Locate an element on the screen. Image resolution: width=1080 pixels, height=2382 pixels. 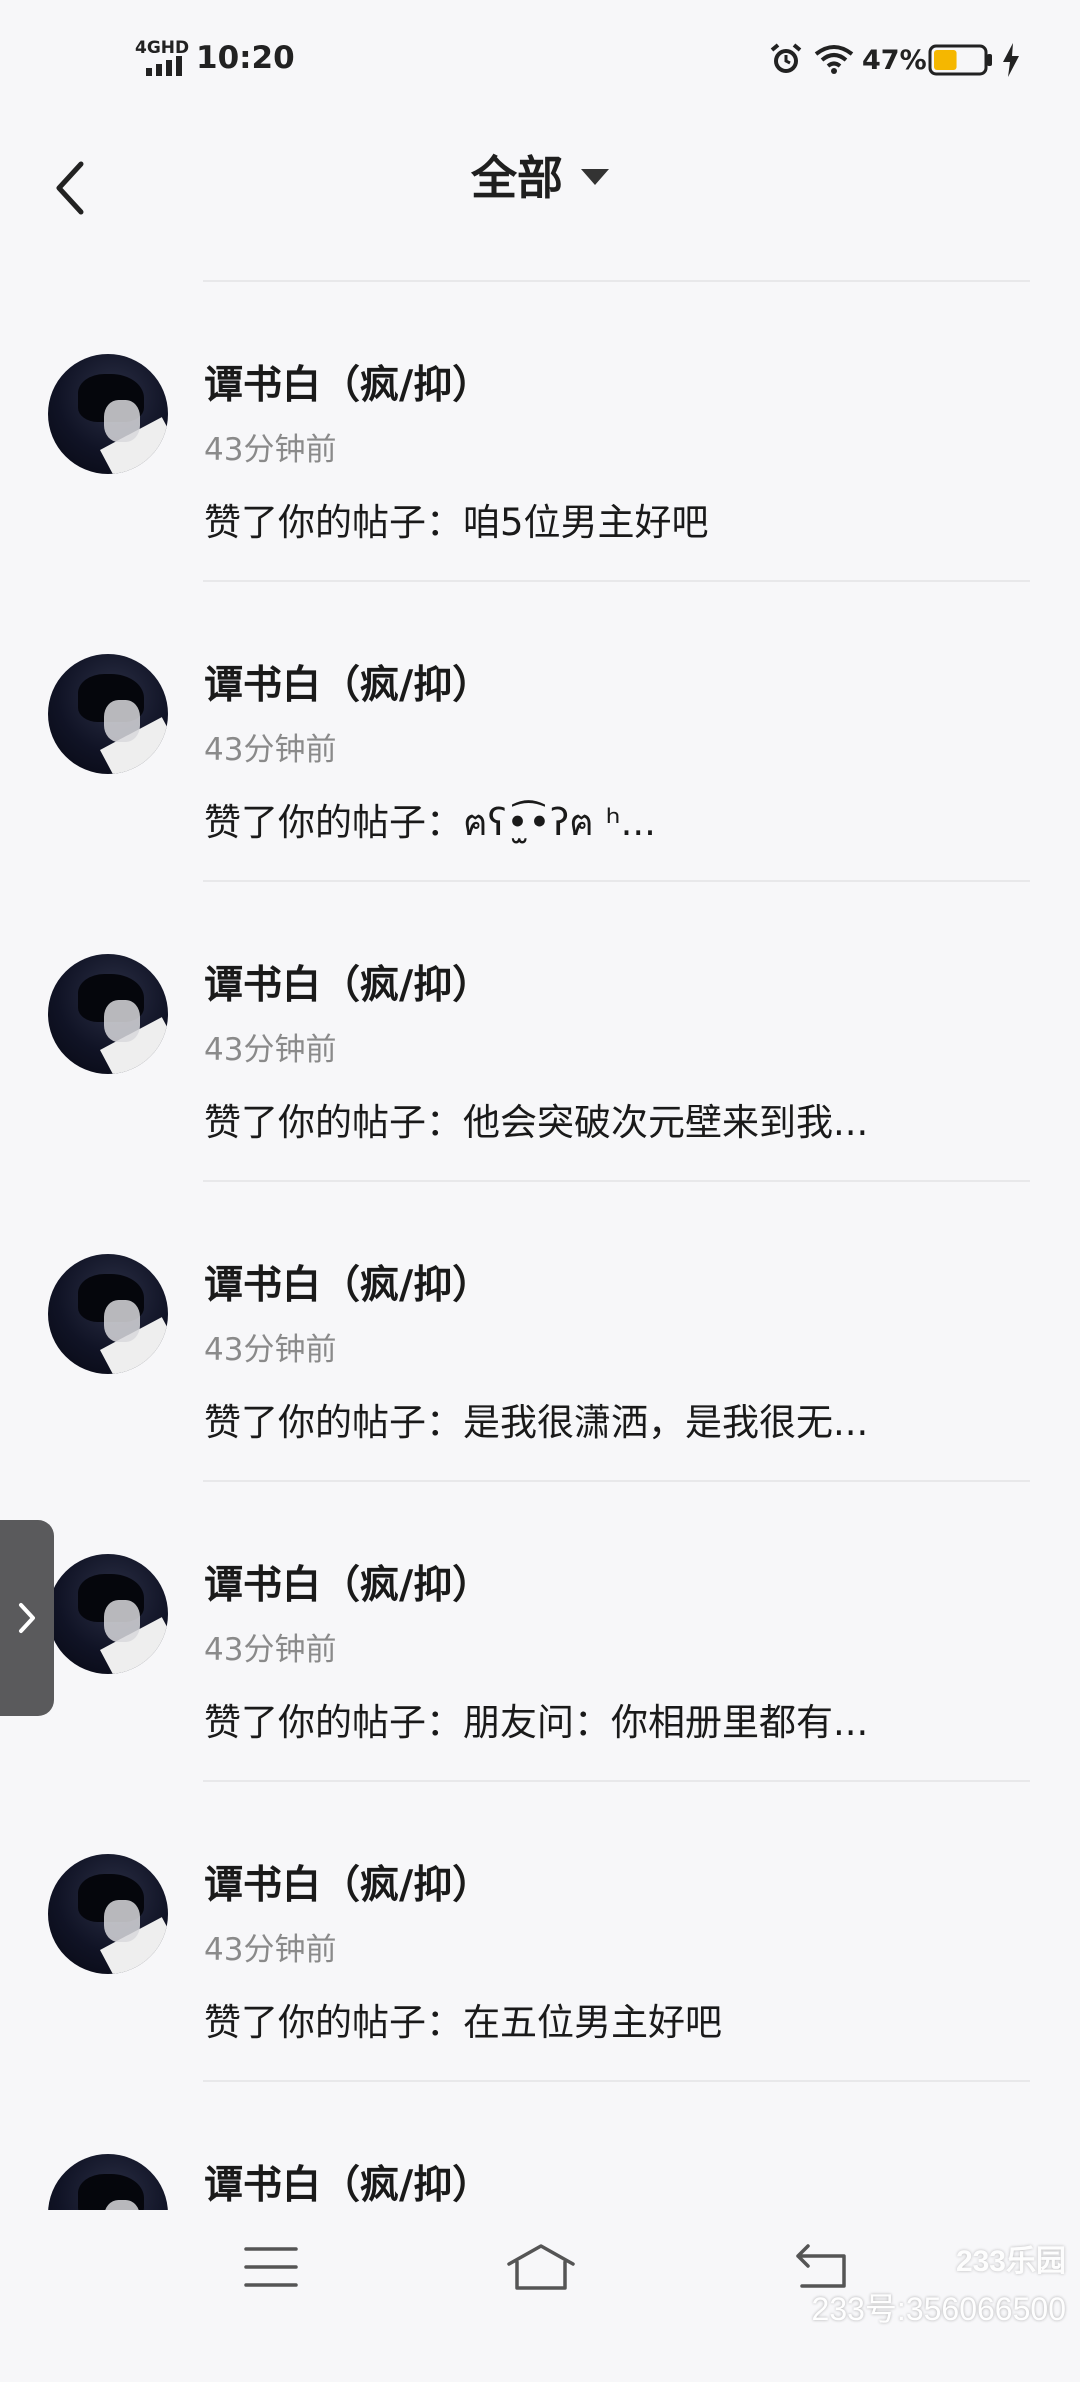
alarm-icon is located at coordinates (786, 58).